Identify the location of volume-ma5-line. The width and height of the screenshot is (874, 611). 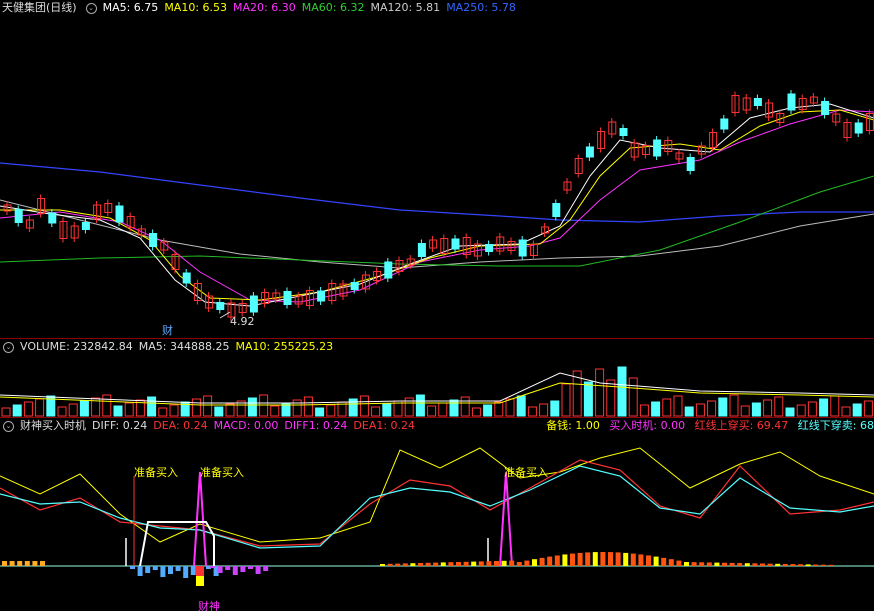
(437, 388).